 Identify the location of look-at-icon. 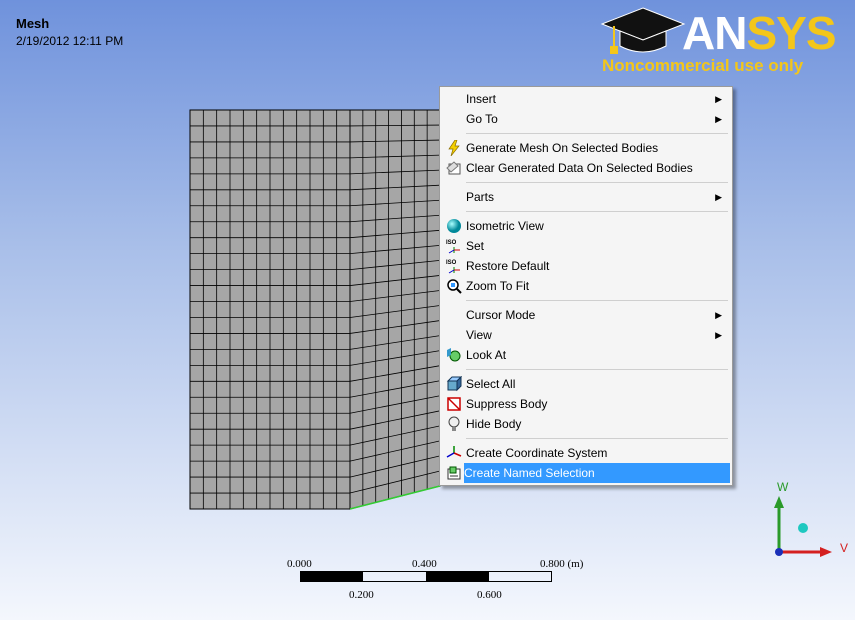
(454, 355).